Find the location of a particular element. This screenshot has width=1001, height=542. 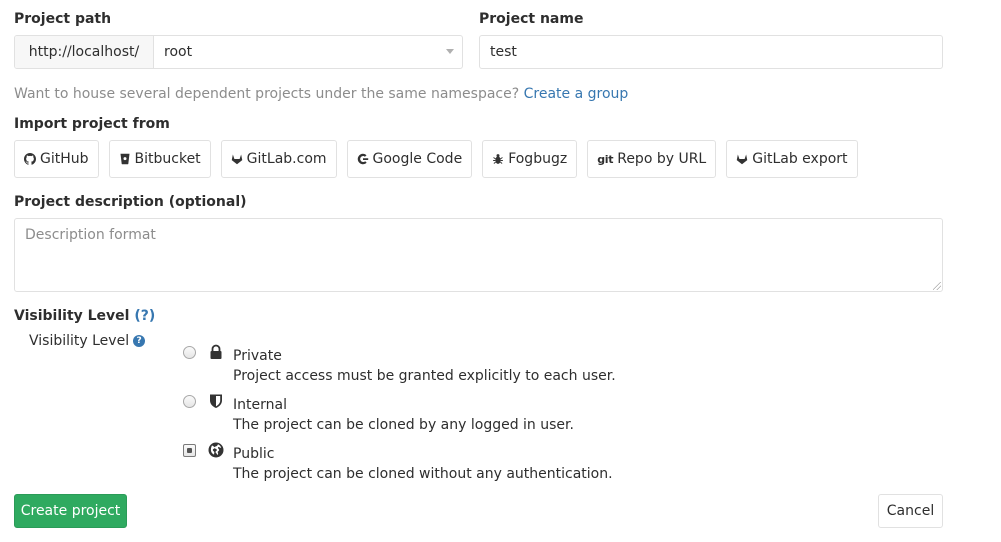

visibility-help-link: (?) is located at coordinates (144, 316).